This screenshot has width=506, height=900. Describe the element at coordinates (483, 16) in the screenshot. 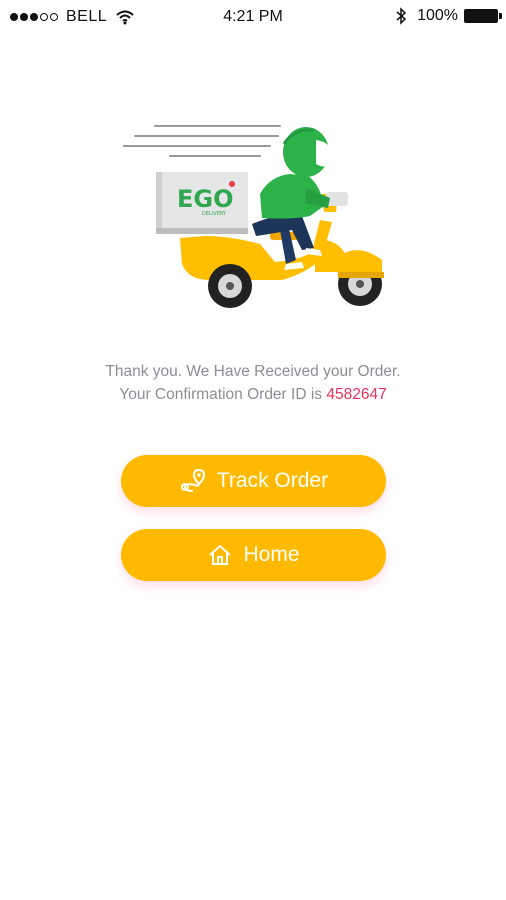

I see `battery-icon` at that location.